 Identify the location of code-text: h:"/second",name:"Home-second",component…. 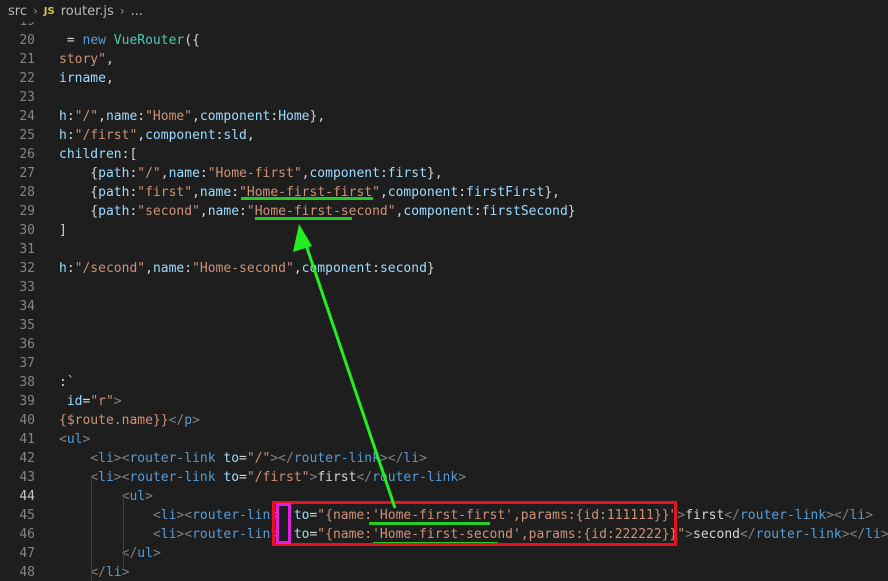
(247, 268).